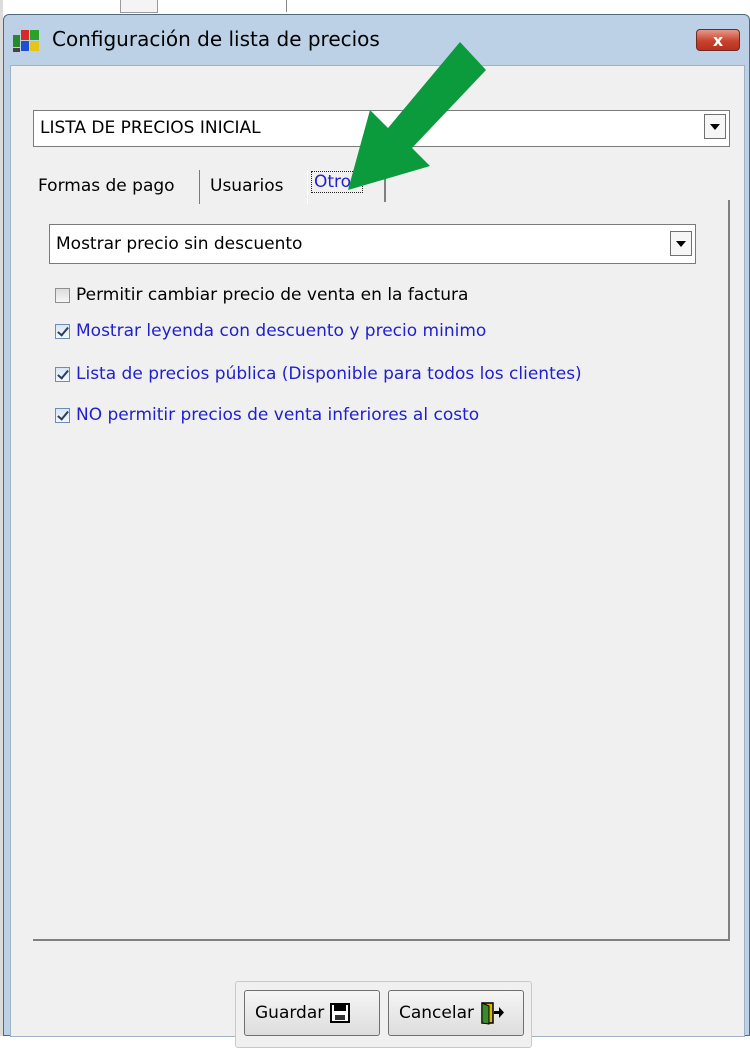  What do you see at coordinates (375, 7) in the screenshot?
I see `background-app-strip` at bounding box center [375, 7].